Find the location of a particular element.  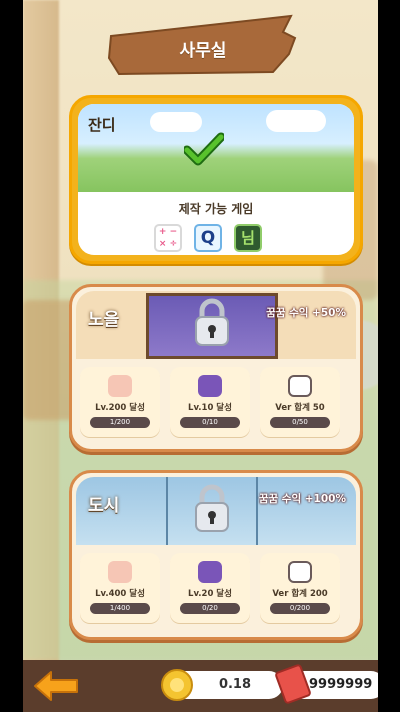

city-scene: 도시 꿈꿈 수익 +100% is located at coordinates (216, 511).